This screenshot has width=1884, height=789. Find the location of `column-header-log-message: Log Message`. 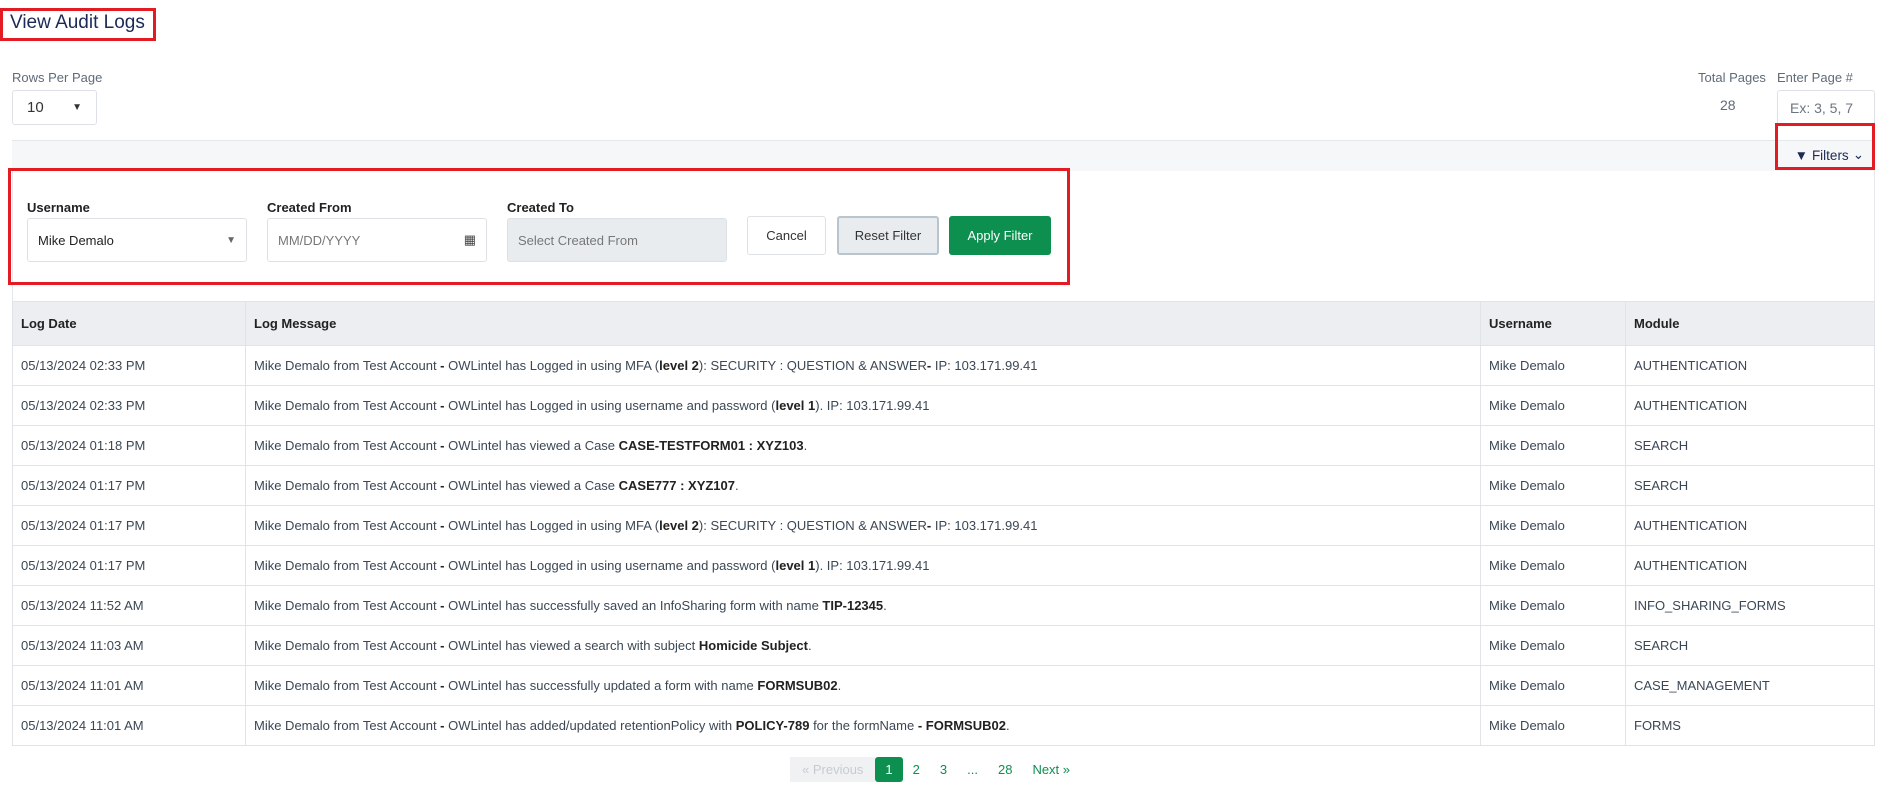

column-header-log-message: Log Message is located at coordinates (863, 323).